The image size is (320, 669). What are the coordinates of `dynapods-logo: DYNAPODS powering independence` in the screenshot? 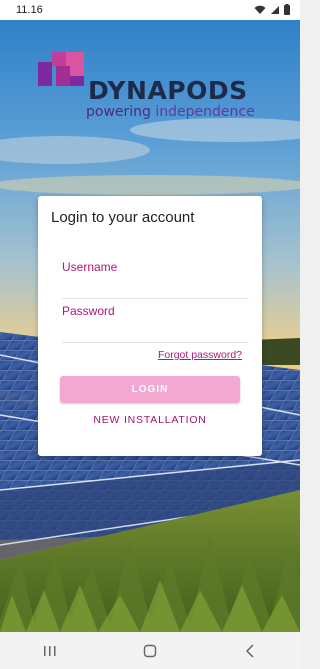 It's located at (152, 88).